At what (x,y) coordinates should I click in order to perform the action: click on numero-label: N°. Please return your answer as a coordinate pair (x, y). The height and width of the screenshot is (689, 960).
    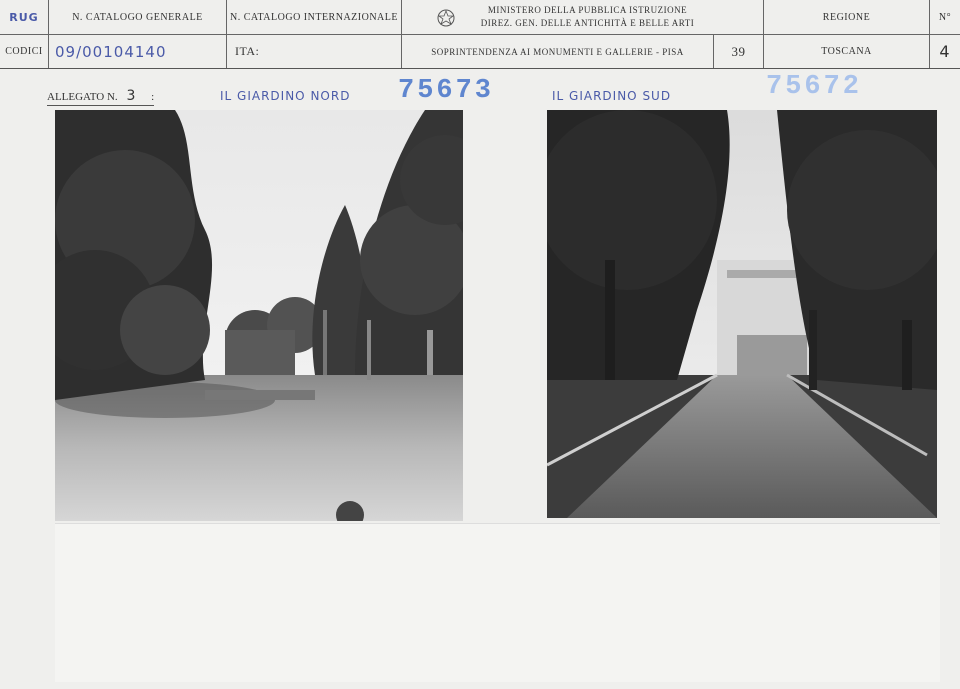
    Looking at the image, I should click on (945, 17).